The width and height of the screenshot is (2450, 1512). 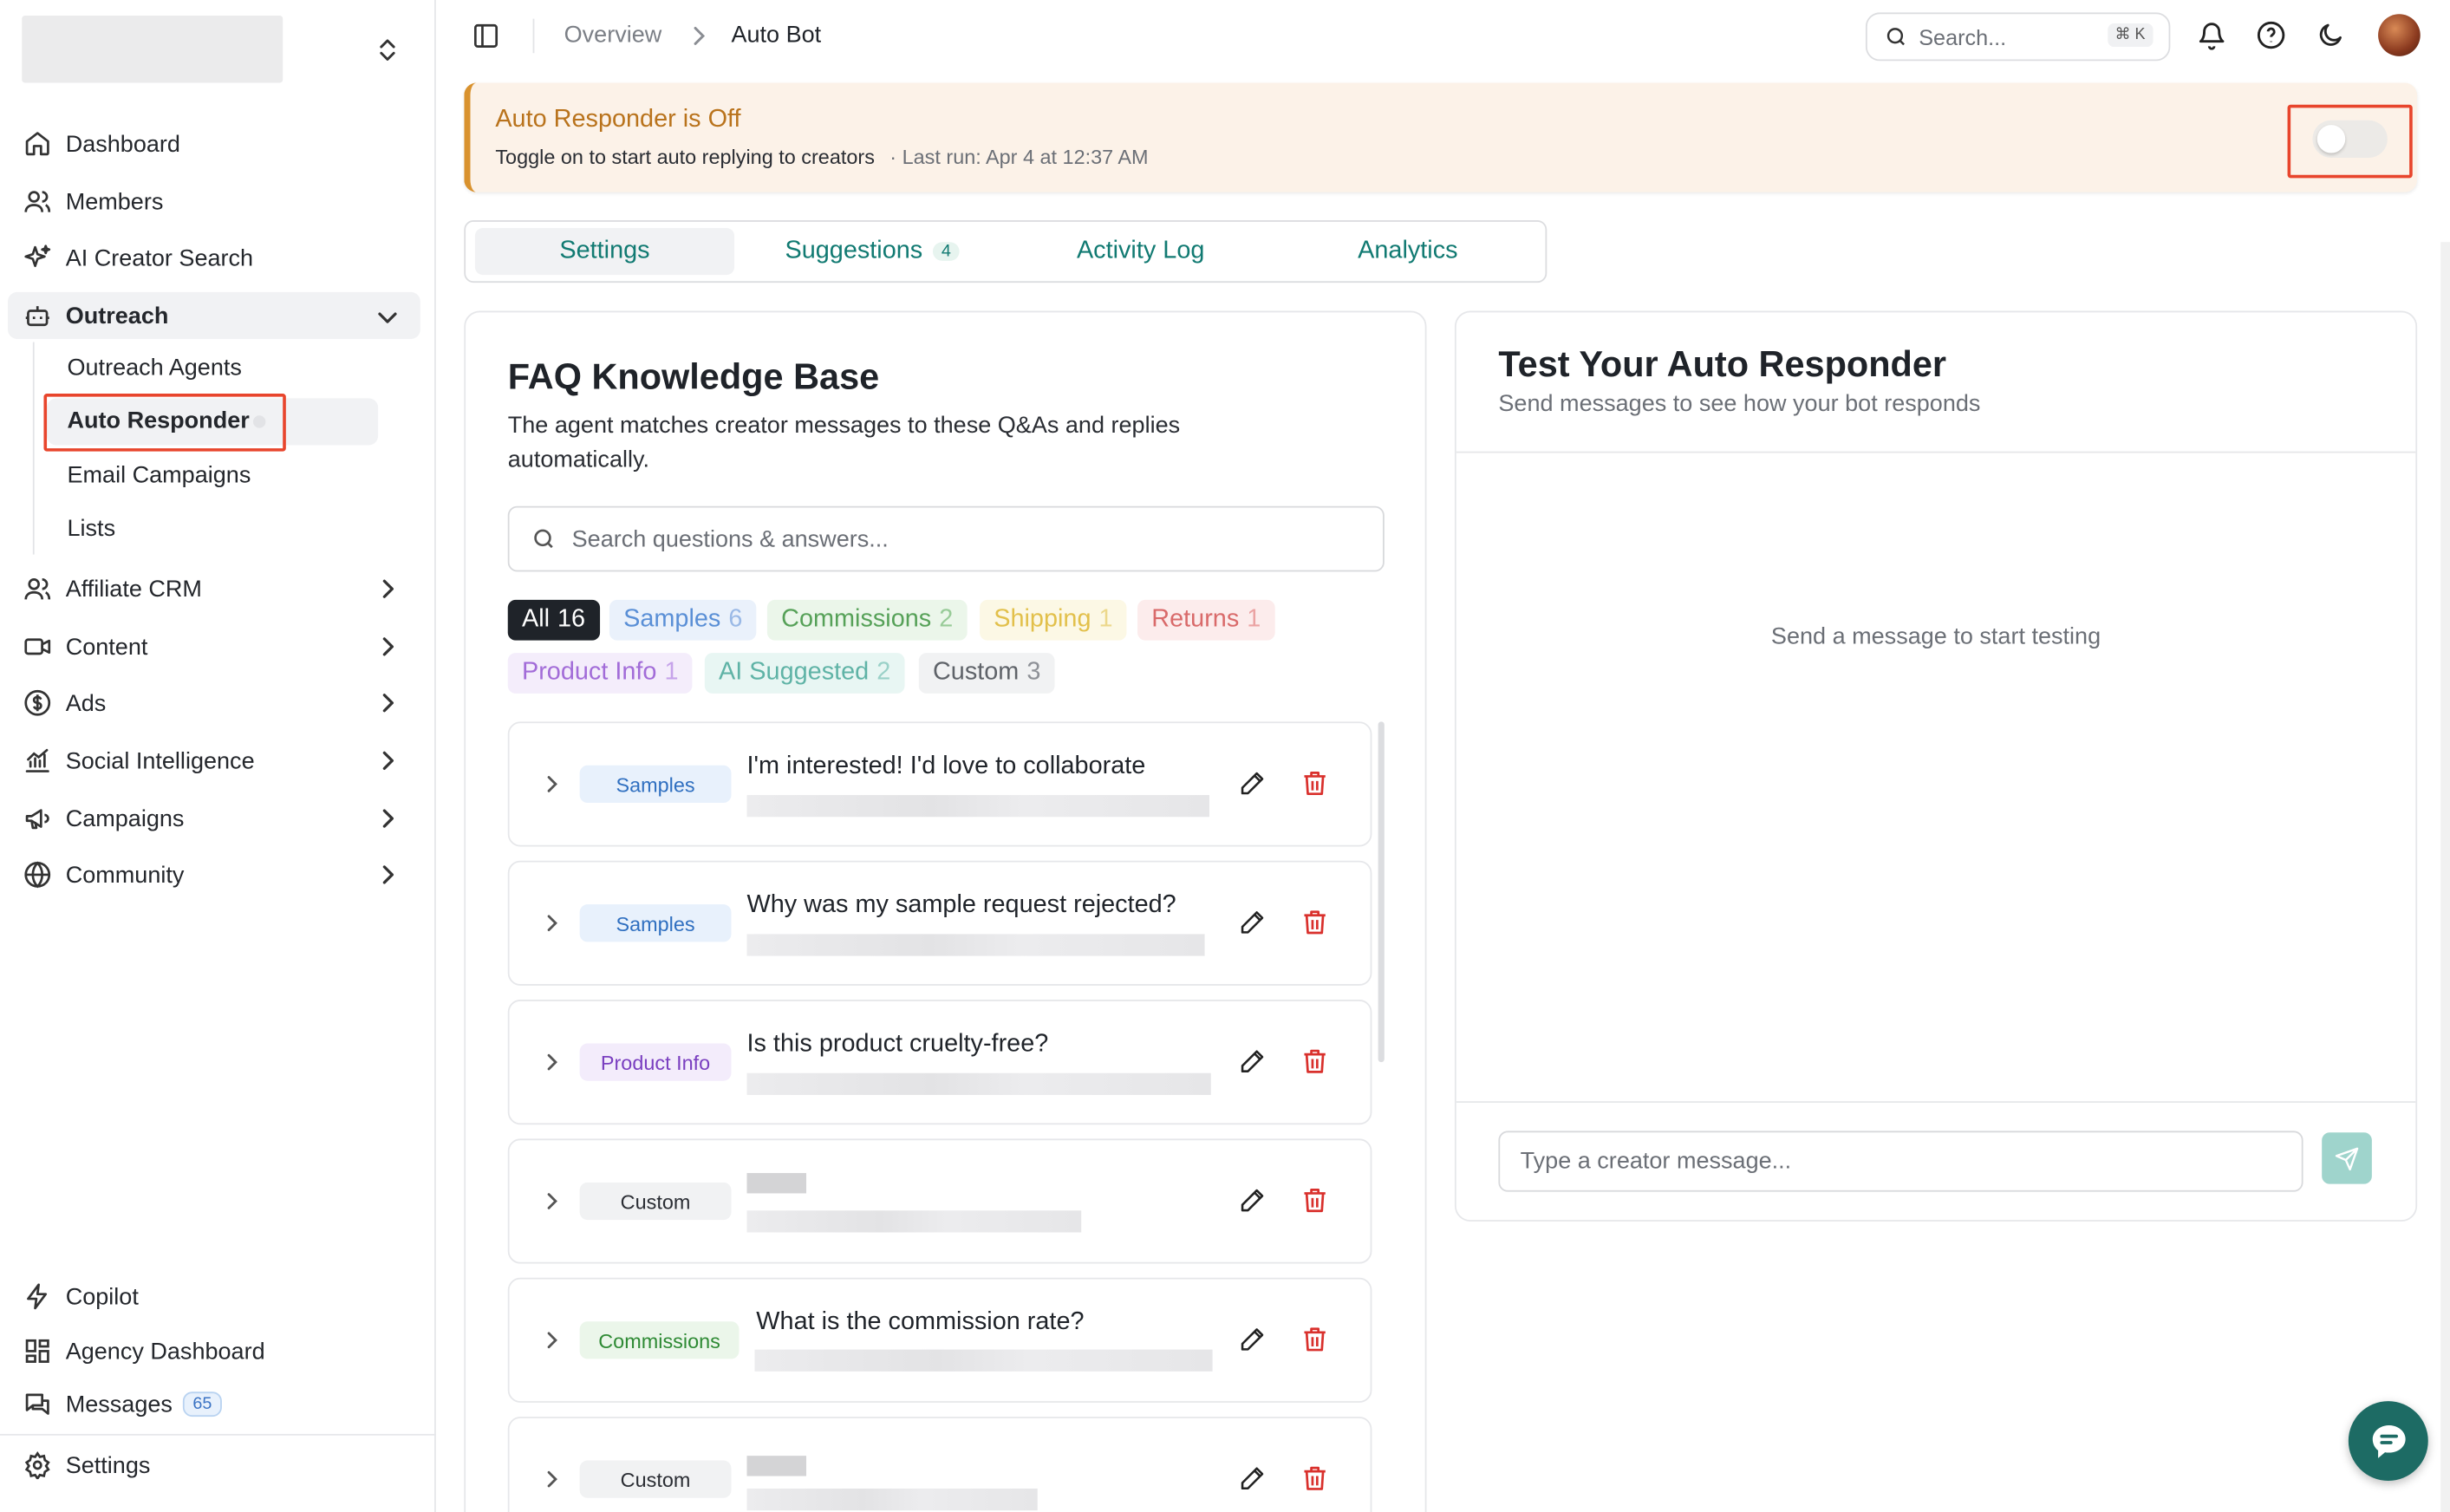 I want to click on header-divider, so click(x=534, y=36).